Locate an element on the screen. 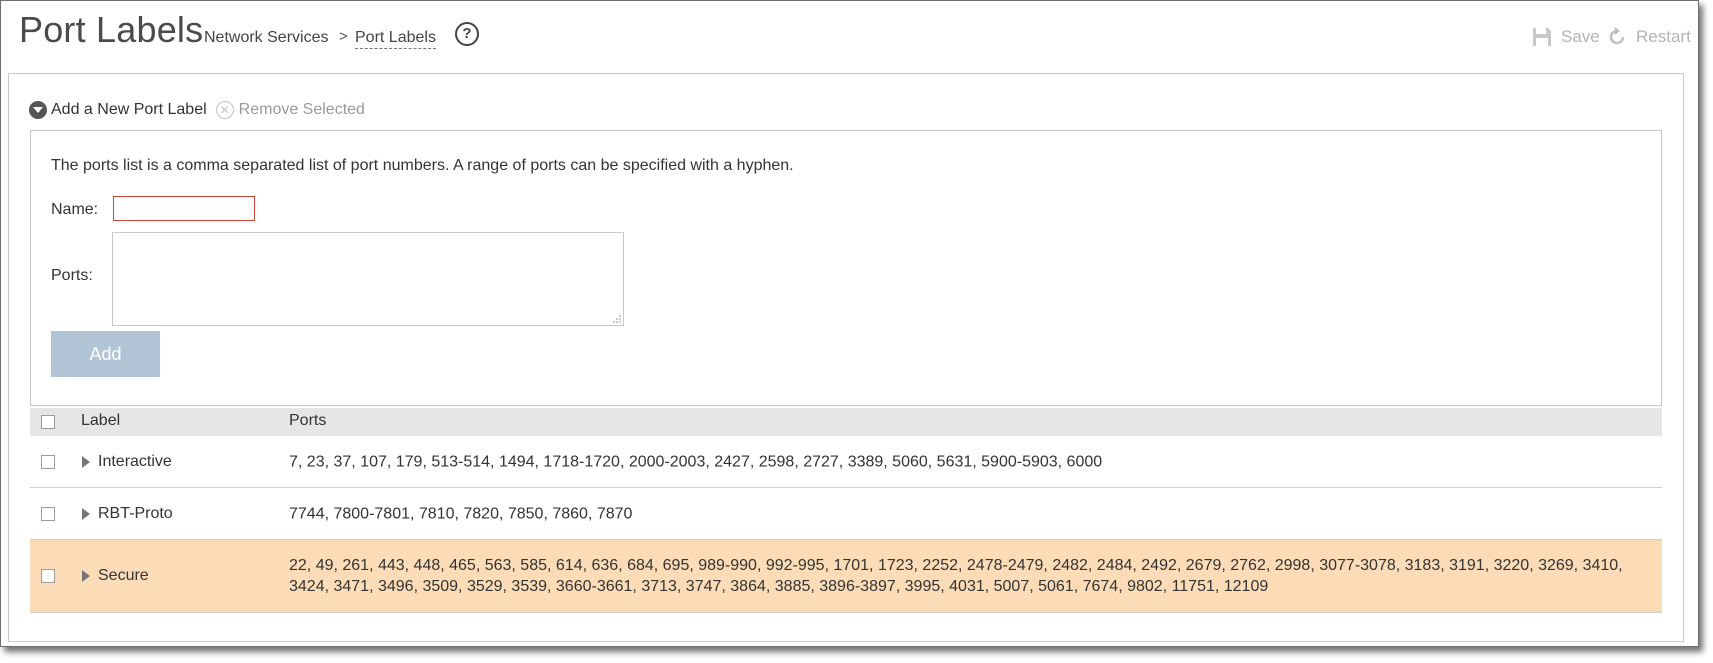 The image size is (1713, 663). table-header: Label Ports is located at coordinates (846, 422).